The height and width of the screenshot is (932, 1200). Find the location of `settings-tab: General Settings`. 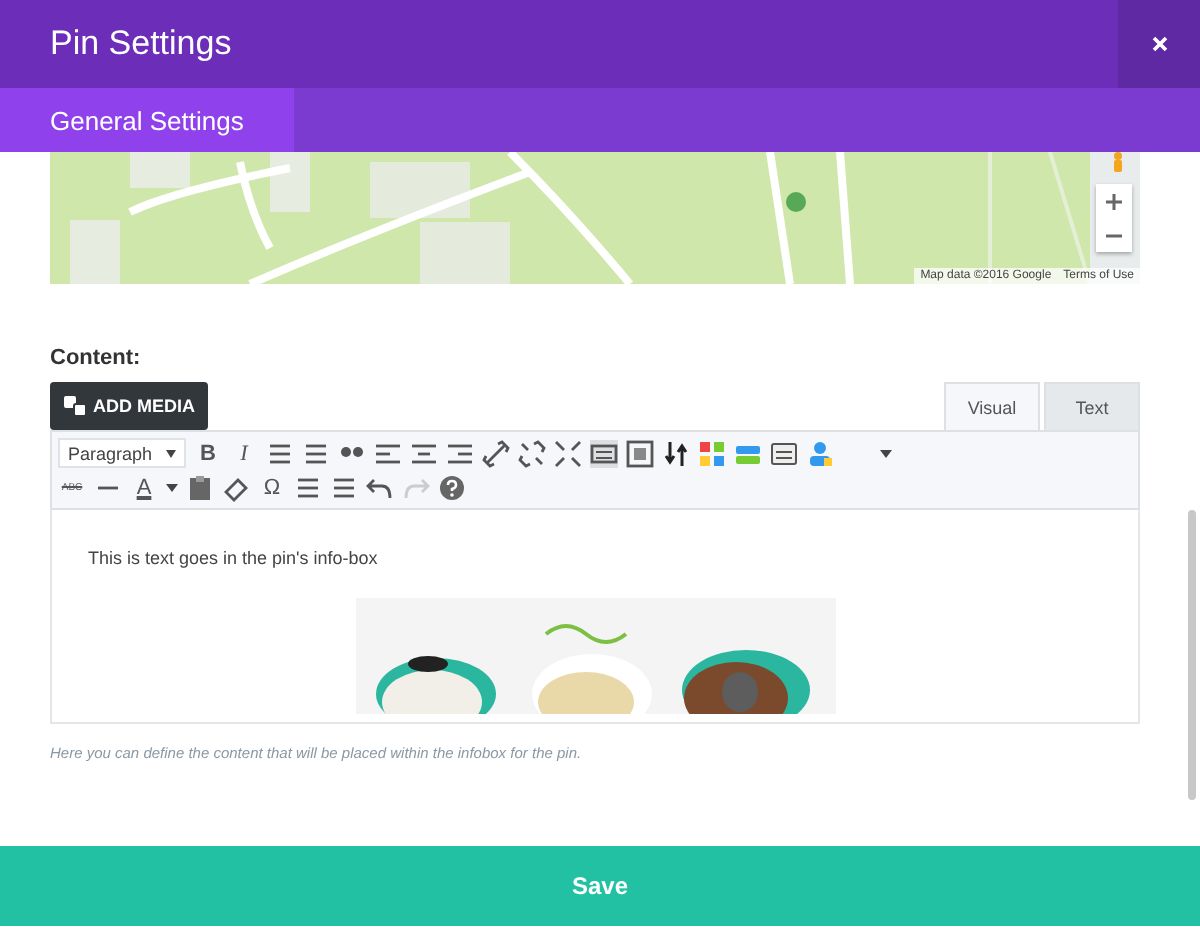

settings-tab: General Settings is located at coordinates (147, 120).